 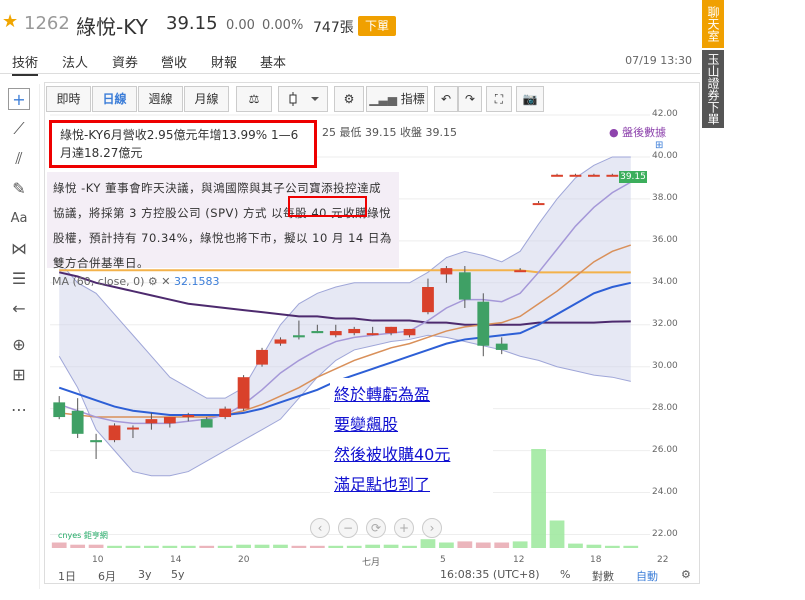 I want to click on main-tabs: 技術 法人 資券 營收 財報 基本 07/19 13:30, so click(x=350, y=63).